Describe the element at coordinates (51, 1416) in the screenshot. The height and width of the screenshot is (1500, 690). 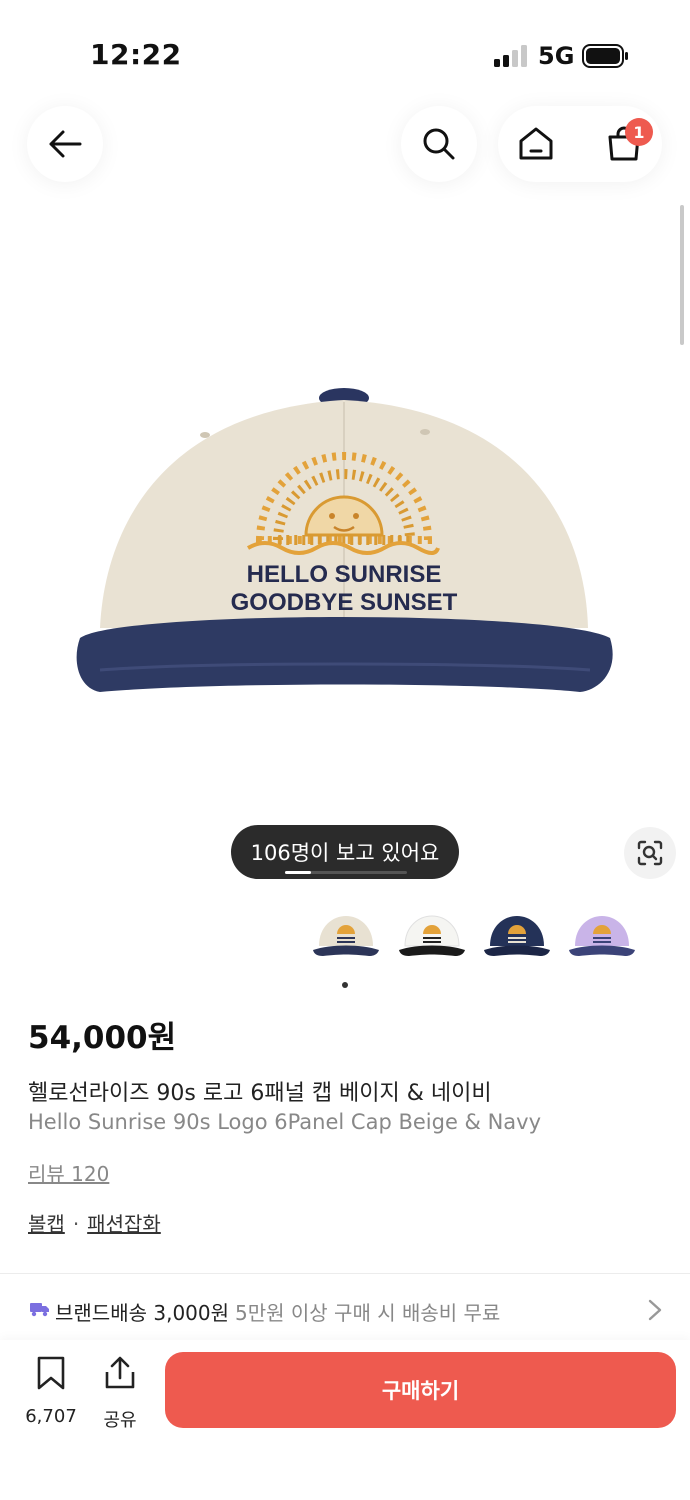
I see `bookmark-count: 6,707` at that location.